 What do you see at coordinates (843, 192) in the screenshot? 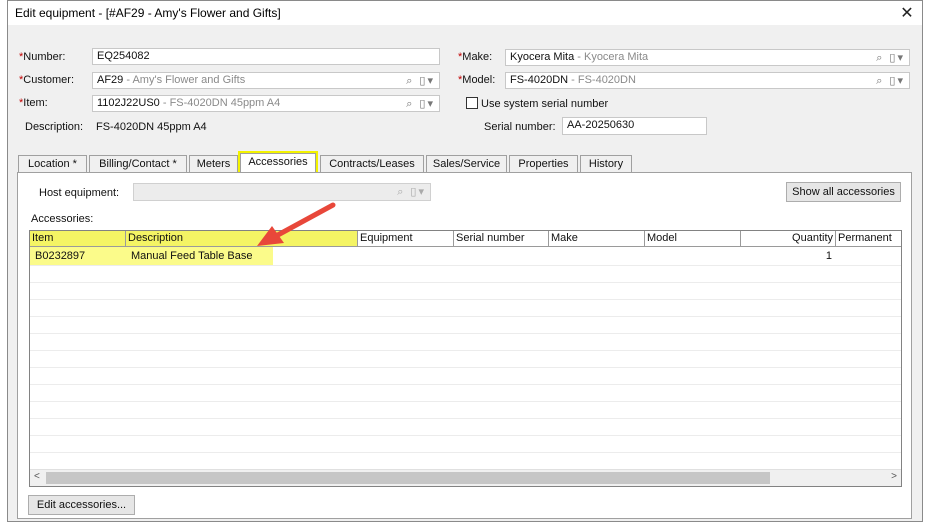
I see `show-all-accessories-button: Show all accessories` at bounding box center [843, 192].